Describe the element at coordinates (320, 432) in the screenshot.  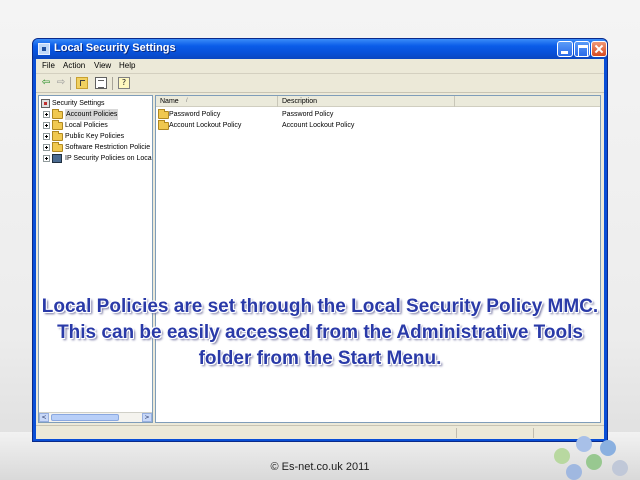
I see `status-bar` at that location.